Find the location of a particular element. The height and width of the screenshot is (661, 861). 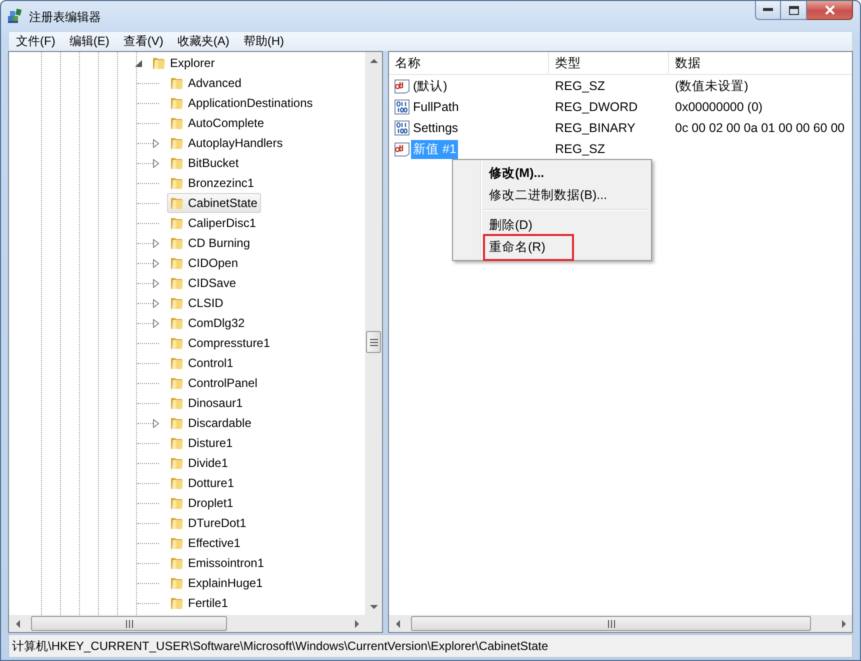

minimize-icon is located at coordinates (768, 10).